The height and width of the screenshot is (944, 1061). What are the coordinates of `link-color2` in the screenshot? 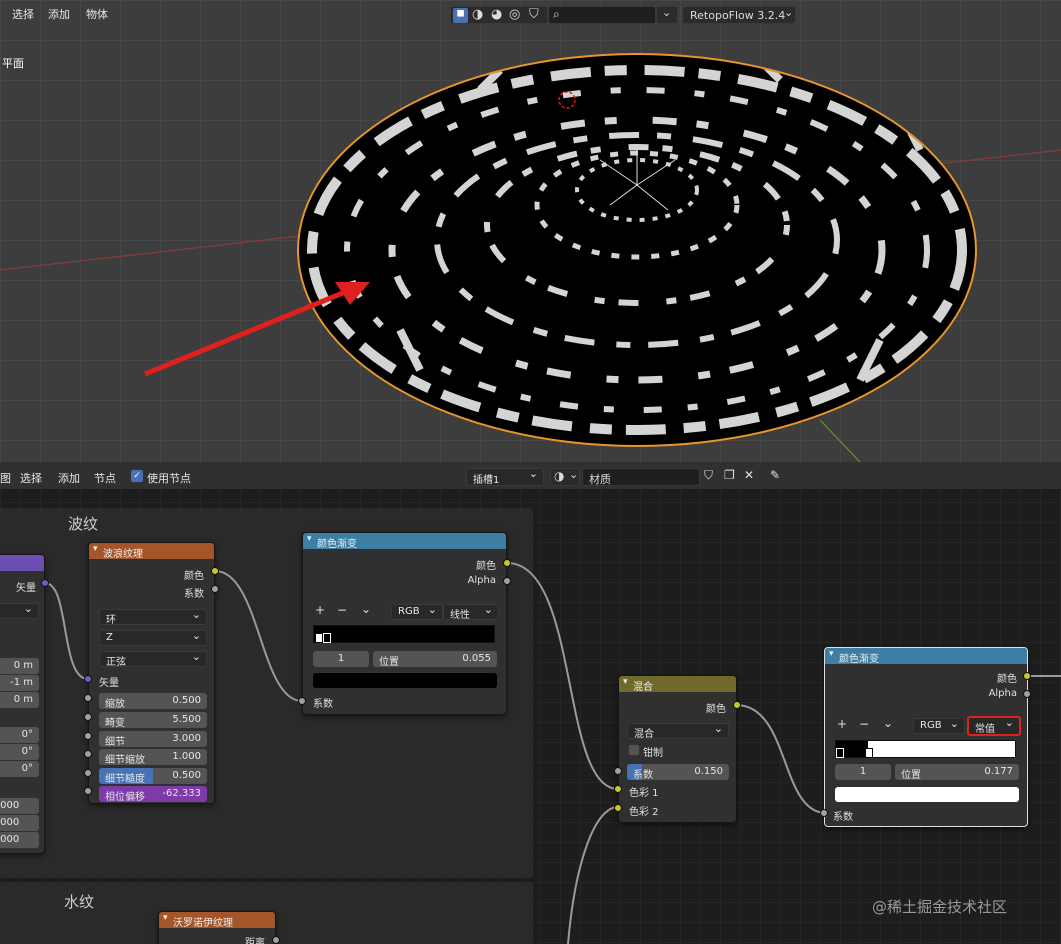 It's located at (593, 875).